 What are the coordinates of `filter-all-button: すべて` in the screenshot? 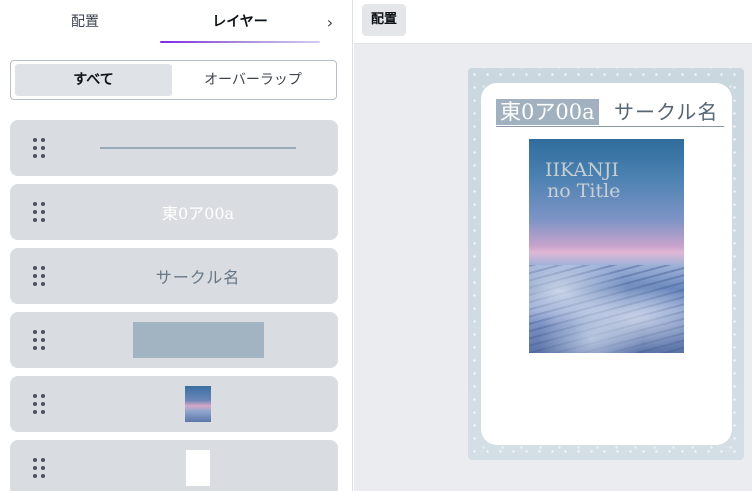 It's located at (93, 80).